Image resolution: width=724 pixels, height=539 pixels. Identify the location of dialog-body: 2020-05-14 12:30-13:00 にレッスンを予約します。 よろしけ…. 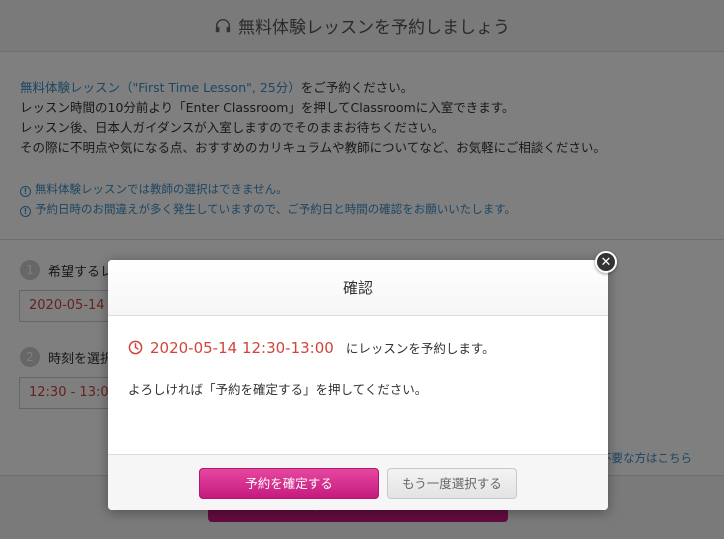
(358, 357).